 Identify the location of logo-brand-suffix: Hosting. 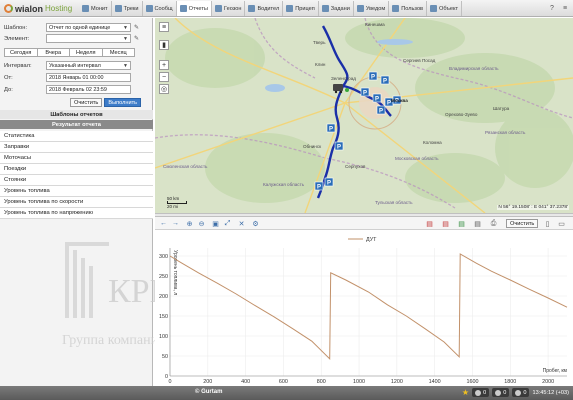
(59, 8).